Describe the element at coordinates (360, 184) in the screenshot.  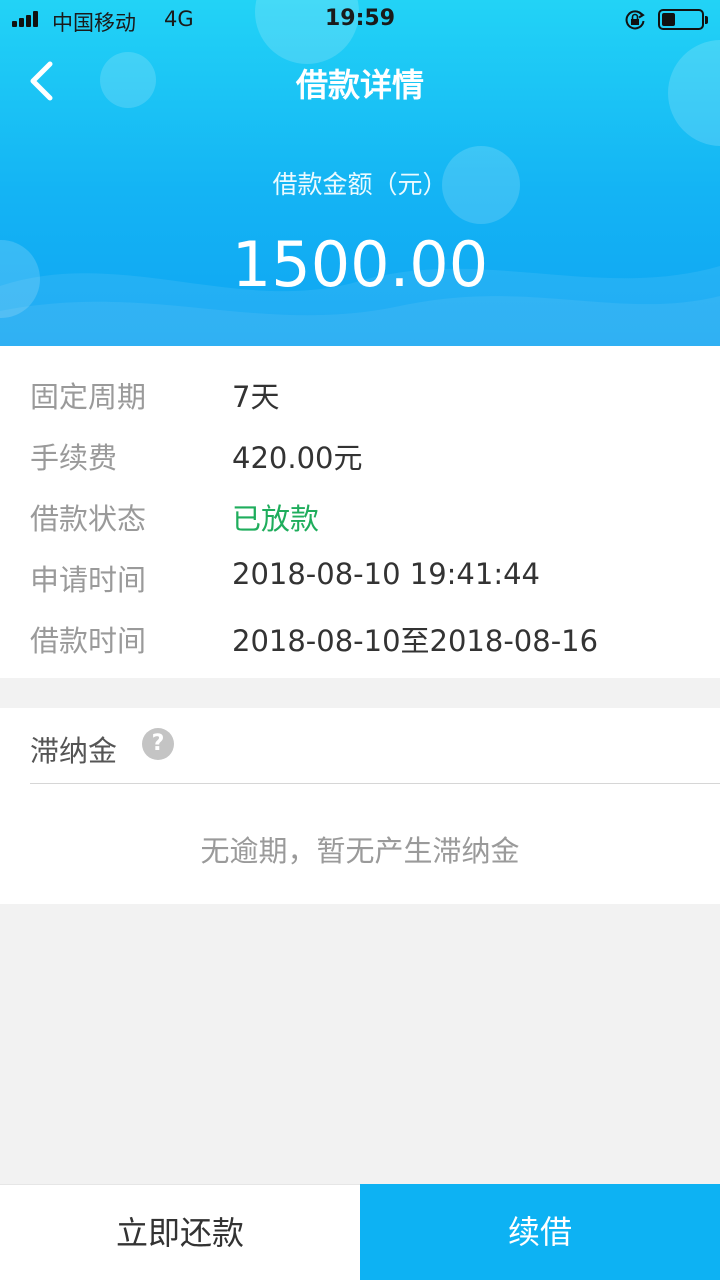
I see `amount-label: 借款金额（元）` at that location.